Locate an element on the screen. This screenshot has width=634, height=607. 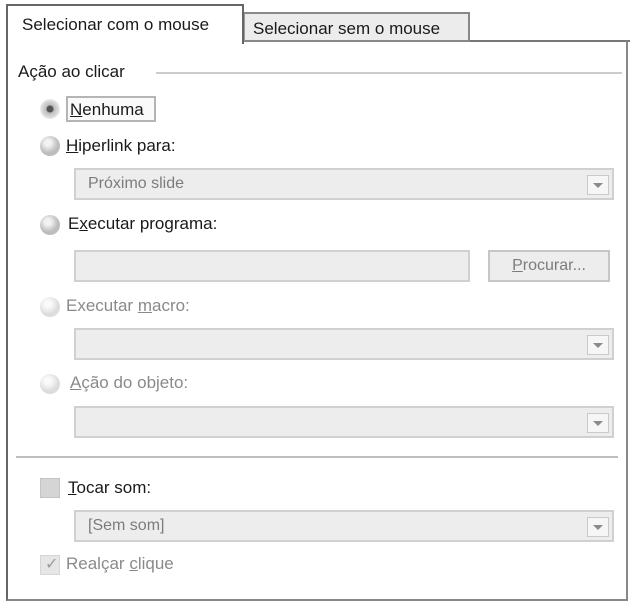
radio-hyperlink-label: Hiperlink para: is located at coordinates (121, 146).